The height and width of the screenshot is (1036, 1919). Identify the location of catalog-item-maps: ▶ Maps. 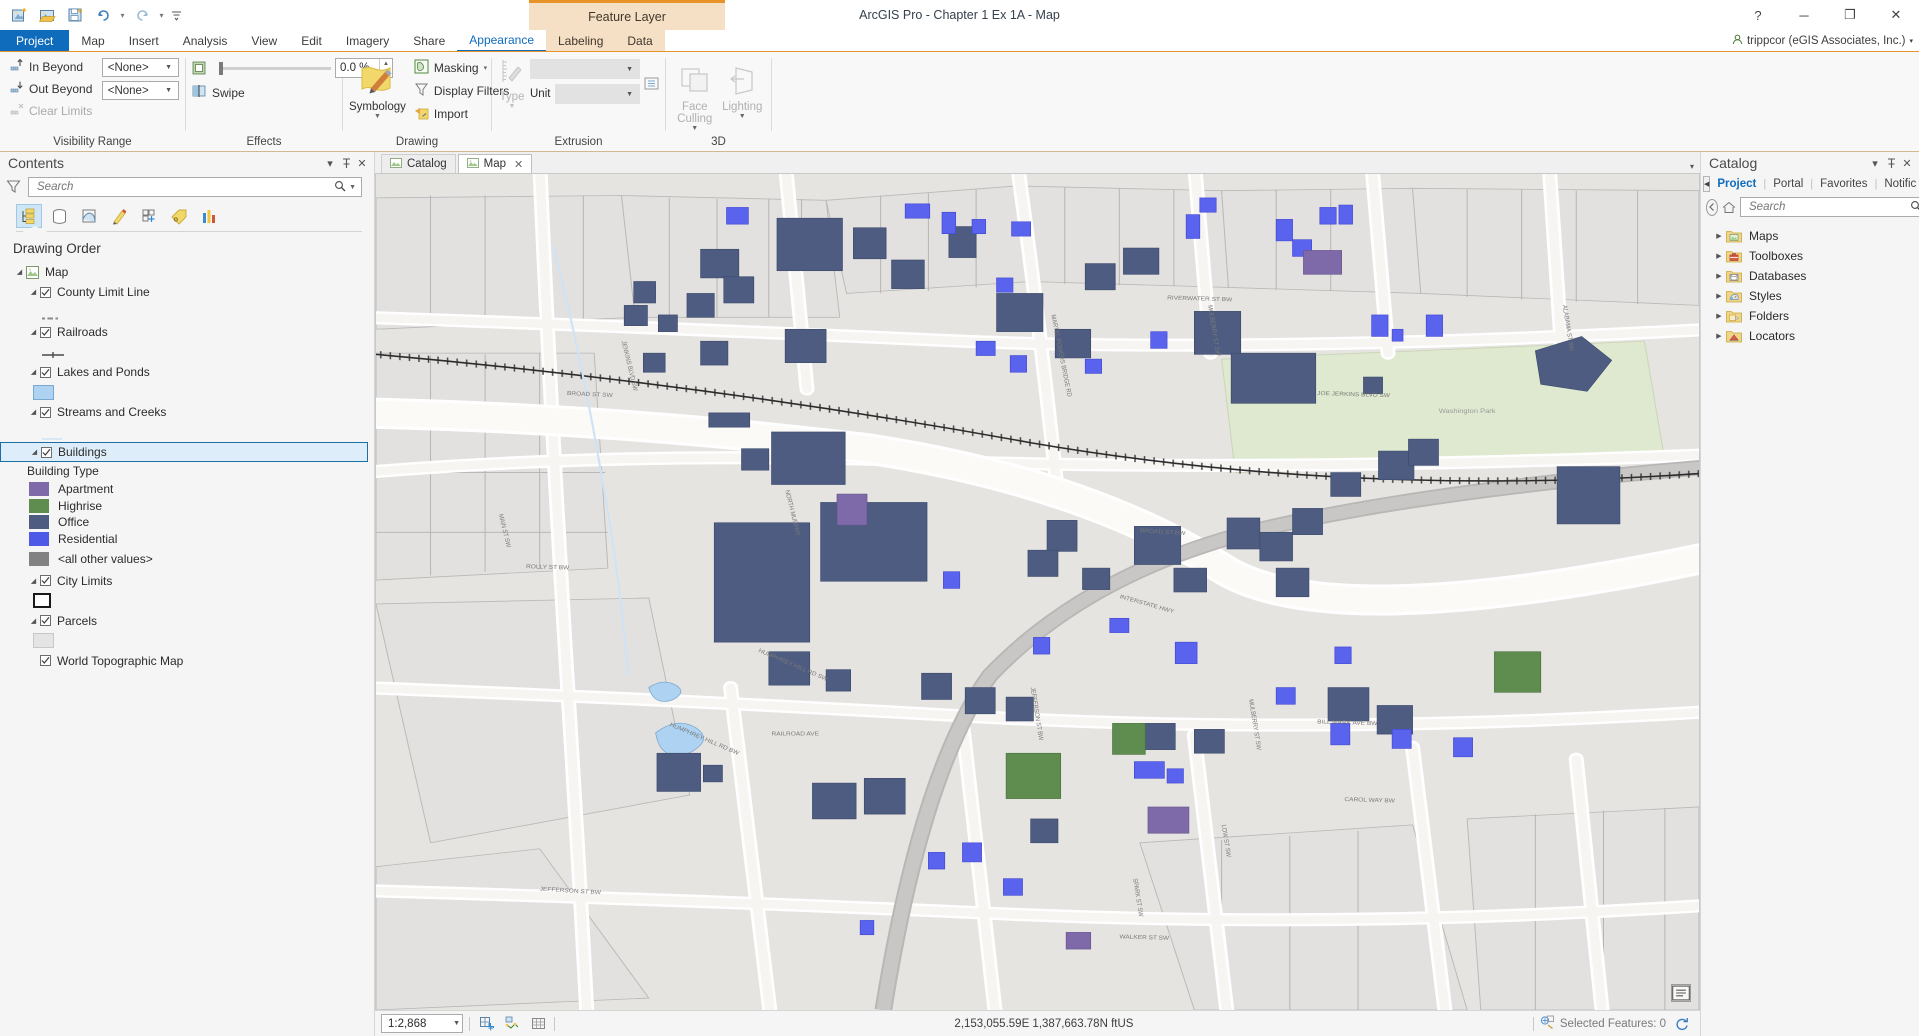
(1810, 236).